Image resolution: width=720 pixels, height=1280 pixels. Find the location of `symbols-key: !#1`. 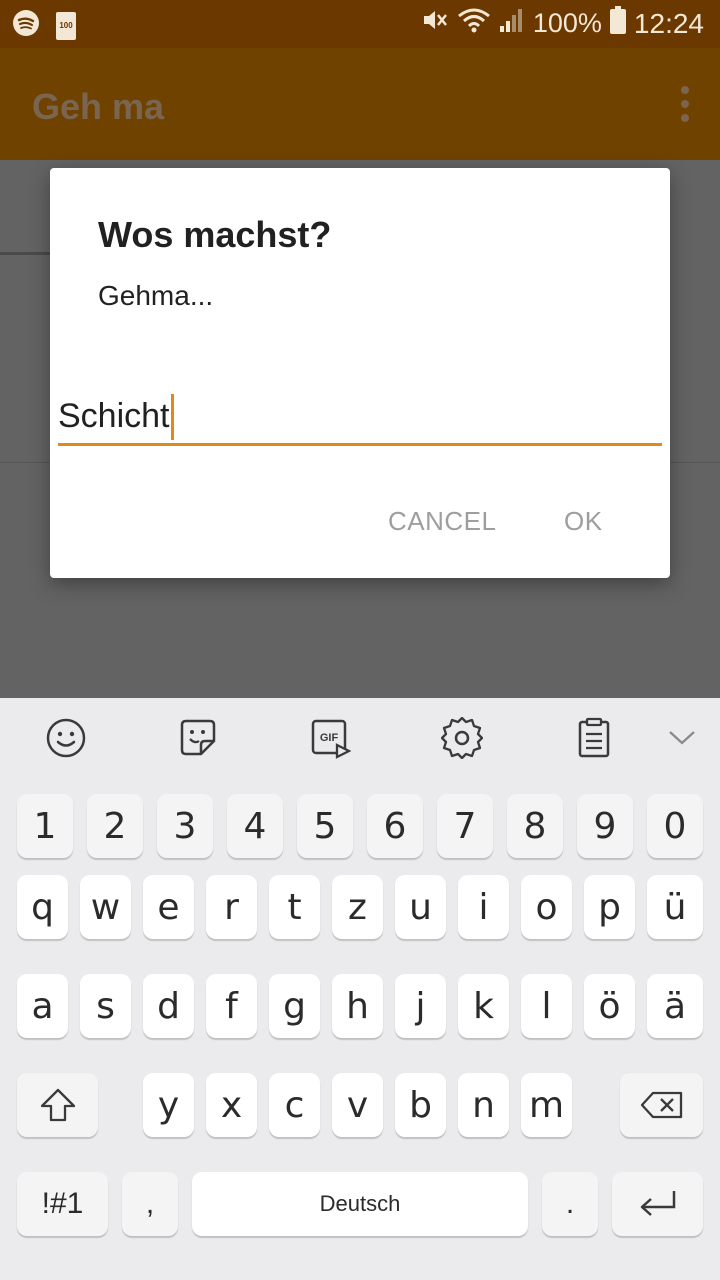

symbols-key: !#1 is located at coordinates (62, 1204).